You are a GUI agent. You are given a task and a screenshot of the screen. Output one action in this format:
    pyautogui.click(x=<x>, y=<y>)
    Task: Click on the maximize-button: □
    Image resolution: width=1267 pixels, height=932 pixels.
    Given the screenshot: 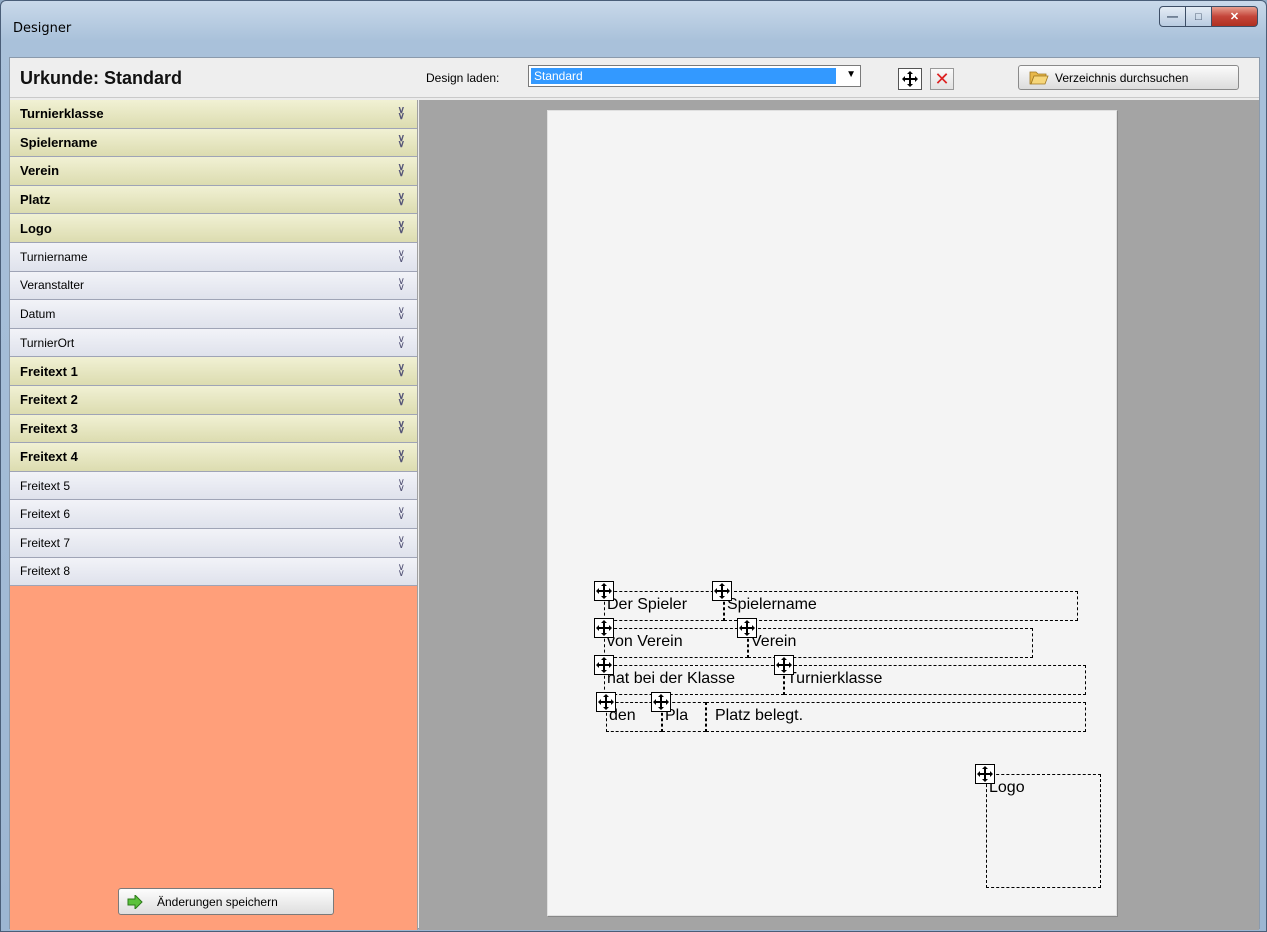 What is the action you would take?
    pyautogui.click(x=1199, y=16)
    